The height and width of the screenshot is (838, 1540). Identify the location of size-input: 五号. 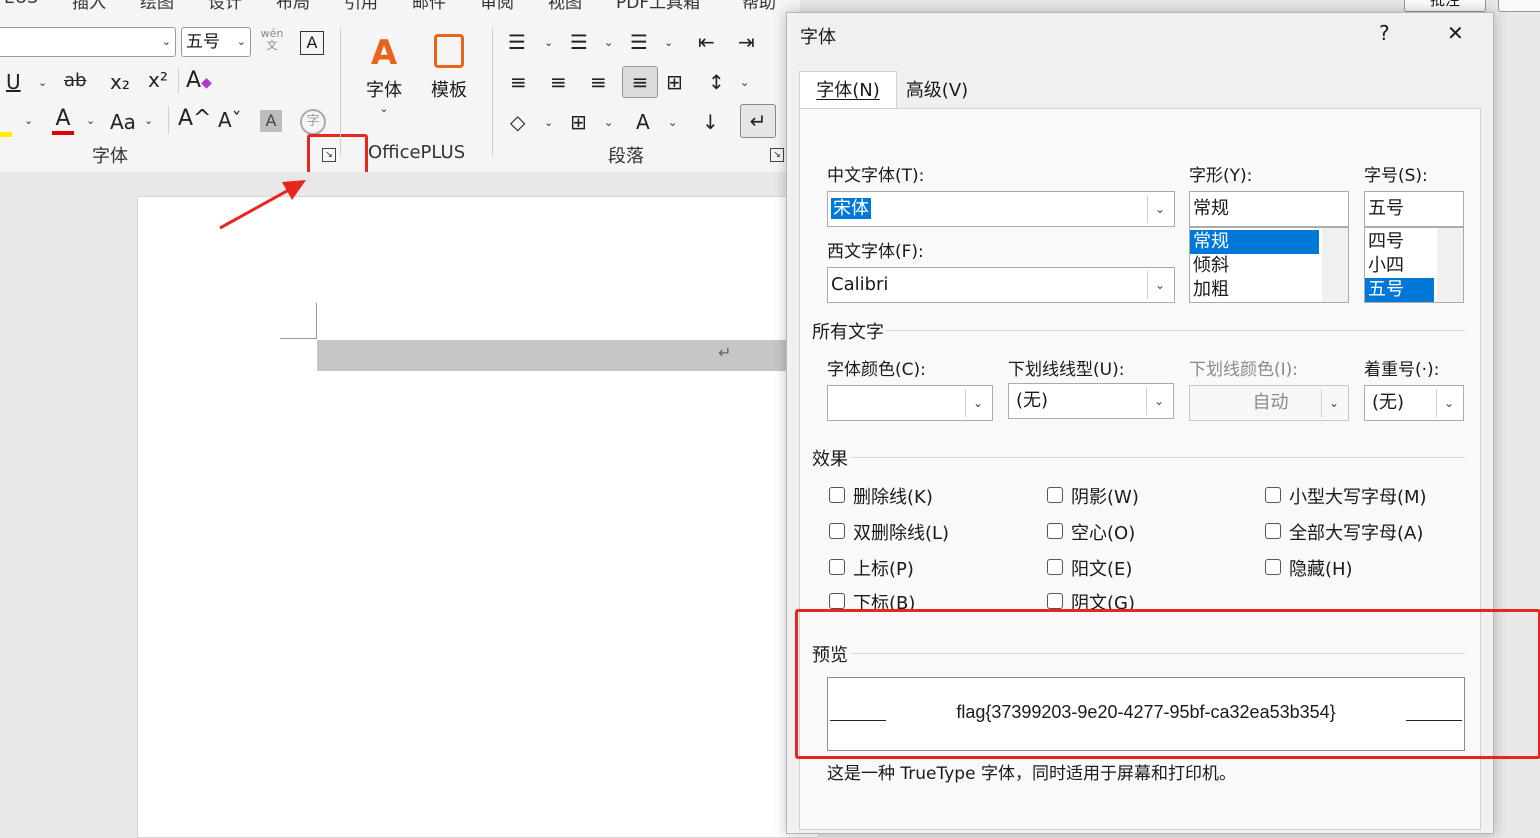
(1414, 209).